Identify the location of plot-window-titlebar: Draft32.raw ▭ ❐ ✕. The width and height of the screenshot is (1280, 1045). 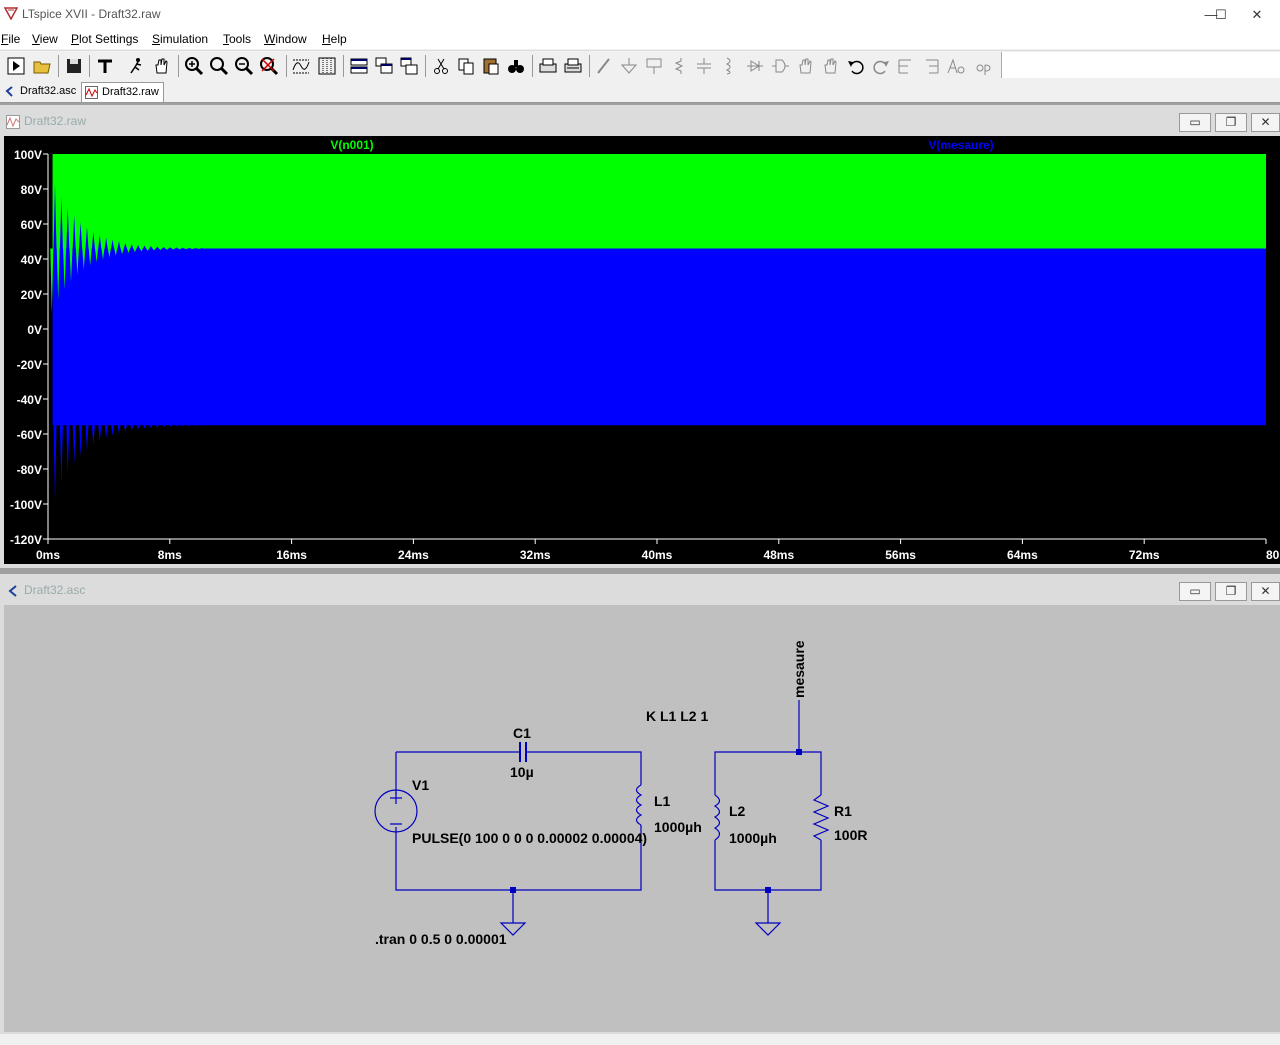
(640, 121).